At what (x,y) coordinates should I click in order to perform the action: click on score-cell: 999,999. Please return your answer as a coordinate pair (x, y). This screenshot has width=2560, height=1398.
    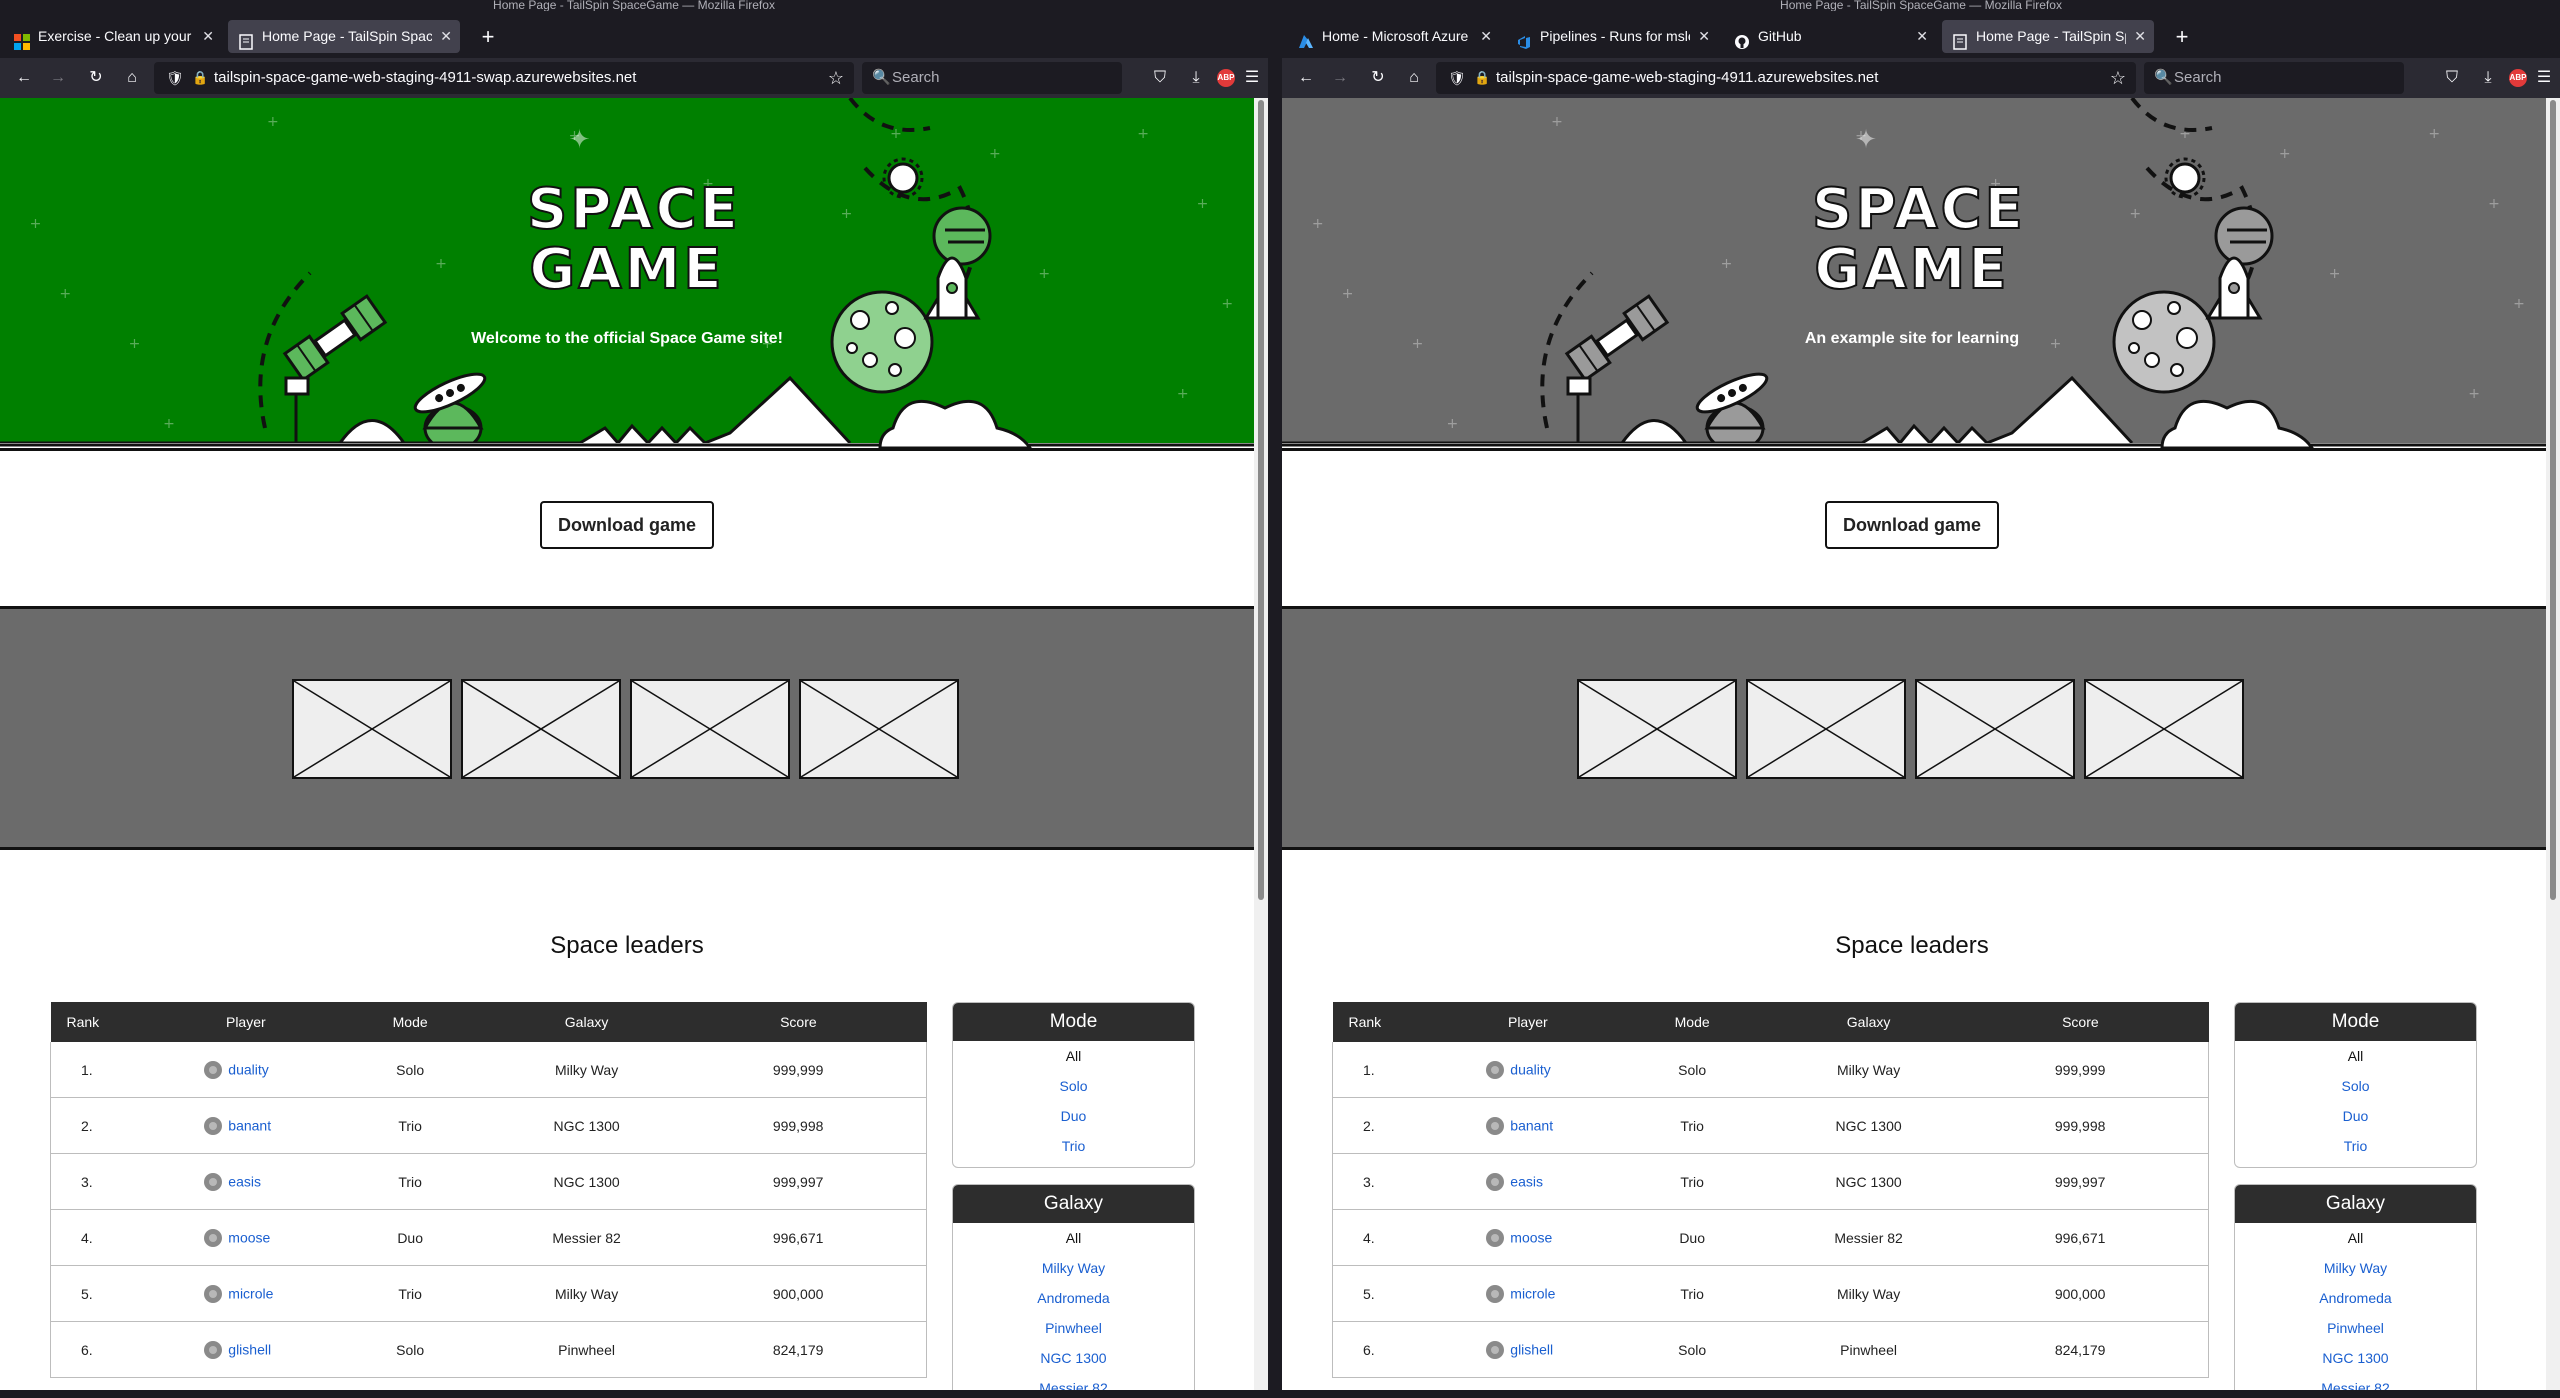
    Looking at the image, I should click on (2081, 1070).